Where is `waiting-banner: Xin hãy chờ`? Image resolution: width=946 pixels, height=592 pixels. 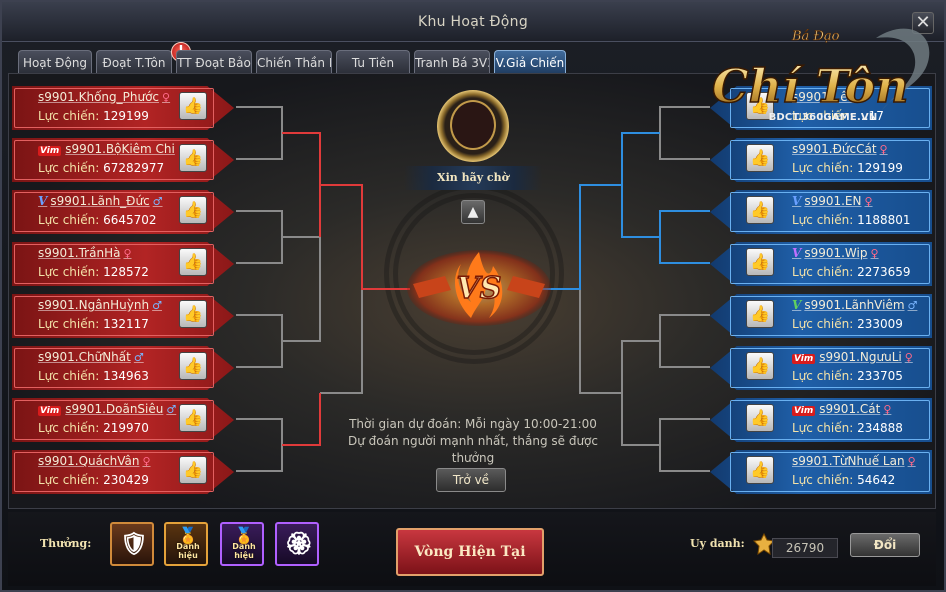 waiting-banner: Xin hãy chờ is located at coordinates (473, 178).